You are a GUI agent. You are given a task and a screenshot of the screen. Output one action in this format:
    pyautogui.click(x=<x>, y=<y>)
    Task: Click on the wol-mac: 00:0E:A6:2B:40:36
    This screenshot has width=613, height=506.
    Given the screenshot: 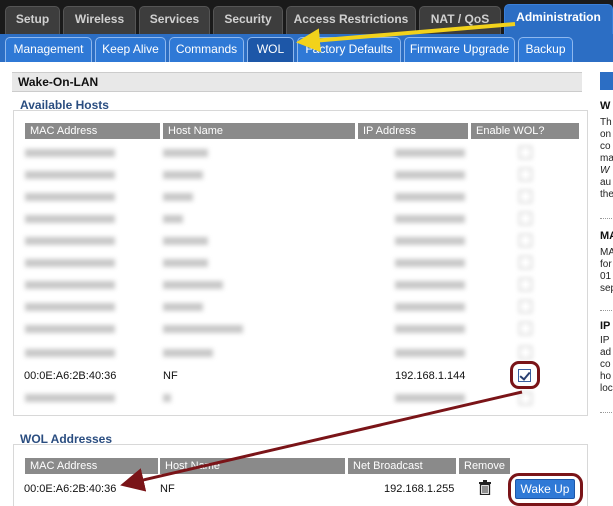 What is the action you would take?
    pyautogui.click(x=70, y=489)
    